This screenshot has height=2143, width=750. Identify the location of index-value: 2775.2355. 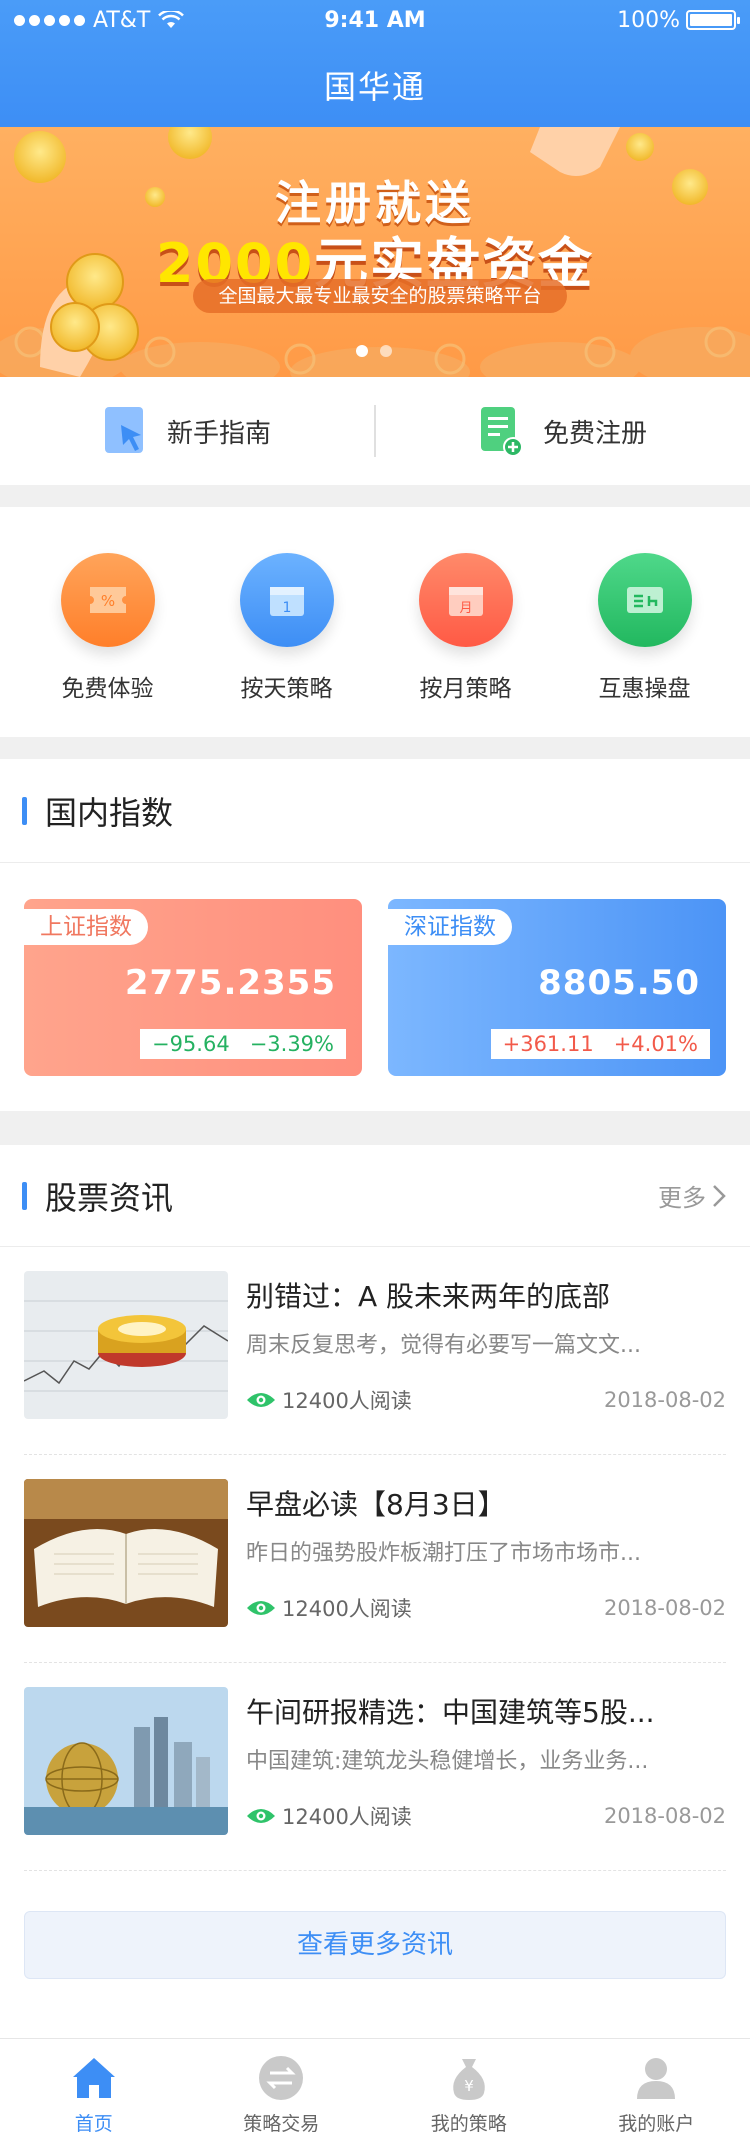
(230, 983).